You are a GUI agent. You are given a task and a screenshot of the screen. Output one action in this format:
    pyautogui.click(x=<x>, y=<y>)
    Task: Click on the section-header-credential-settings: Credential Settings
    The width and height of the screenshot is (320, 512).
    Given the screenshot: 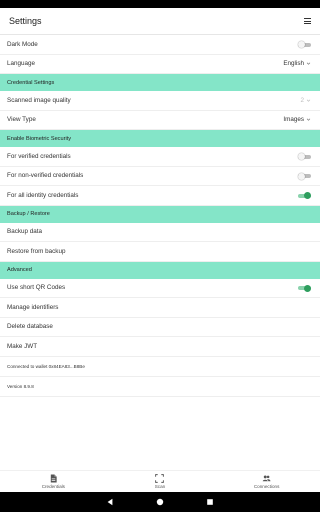 What is the action you would take?
    pyautogui.click(x=160, y=82)
    